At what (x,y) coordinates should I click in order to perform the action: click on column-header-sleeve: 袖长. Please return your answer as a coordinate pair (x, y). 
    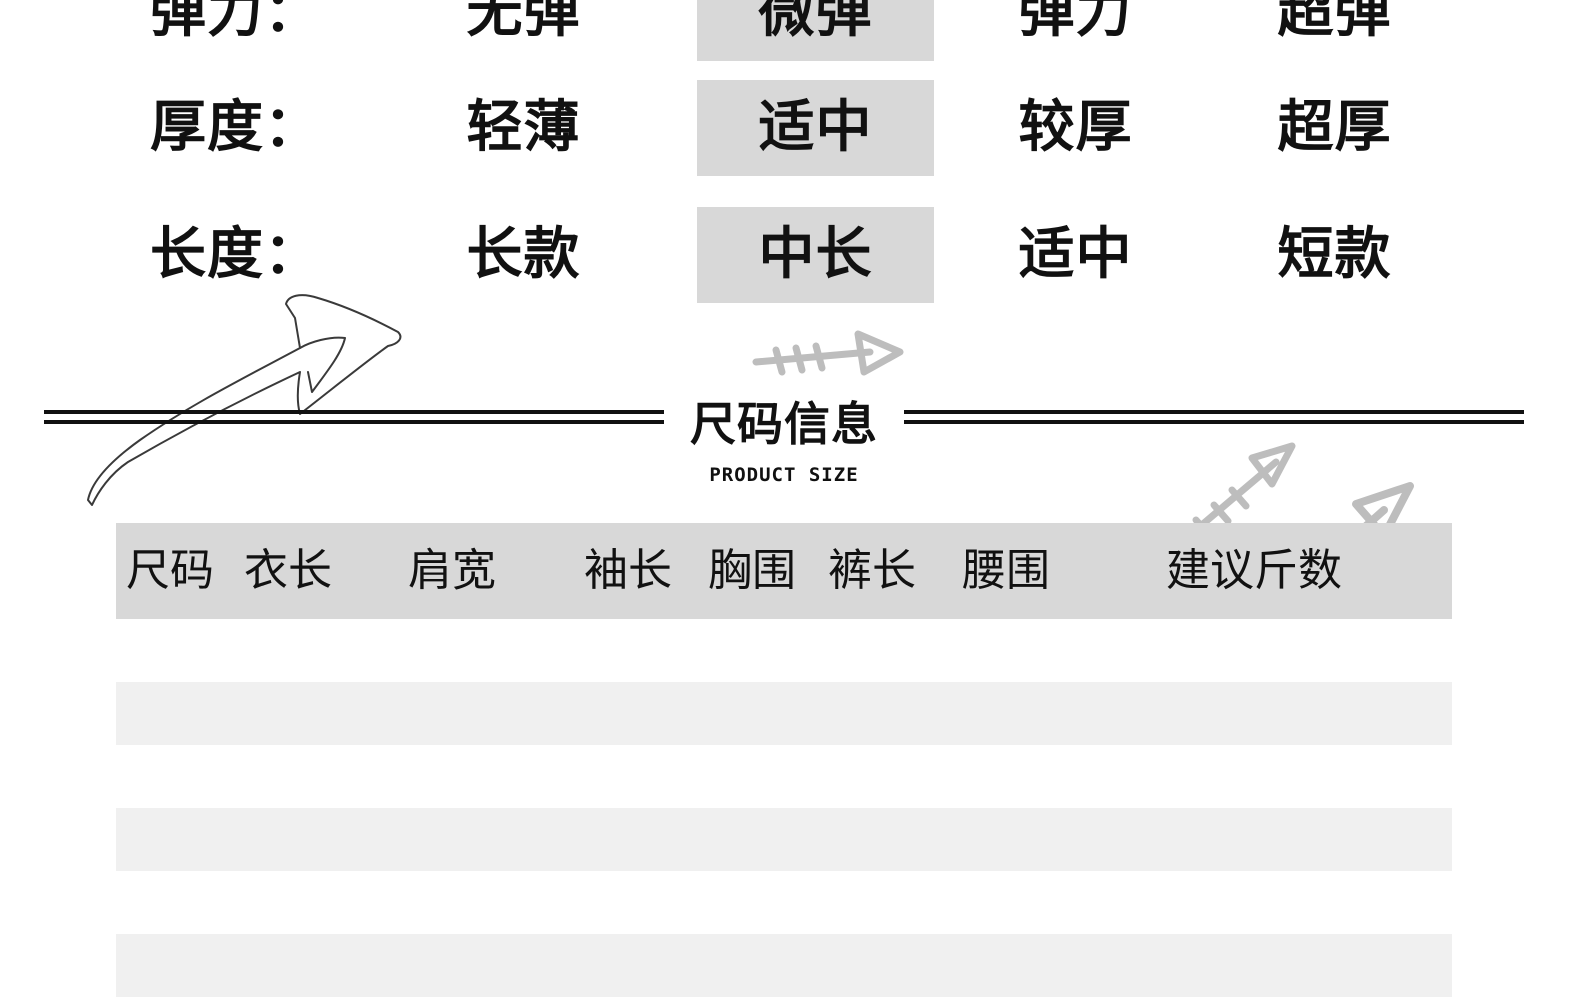
    Looking at the image, I should click on (628, 570).